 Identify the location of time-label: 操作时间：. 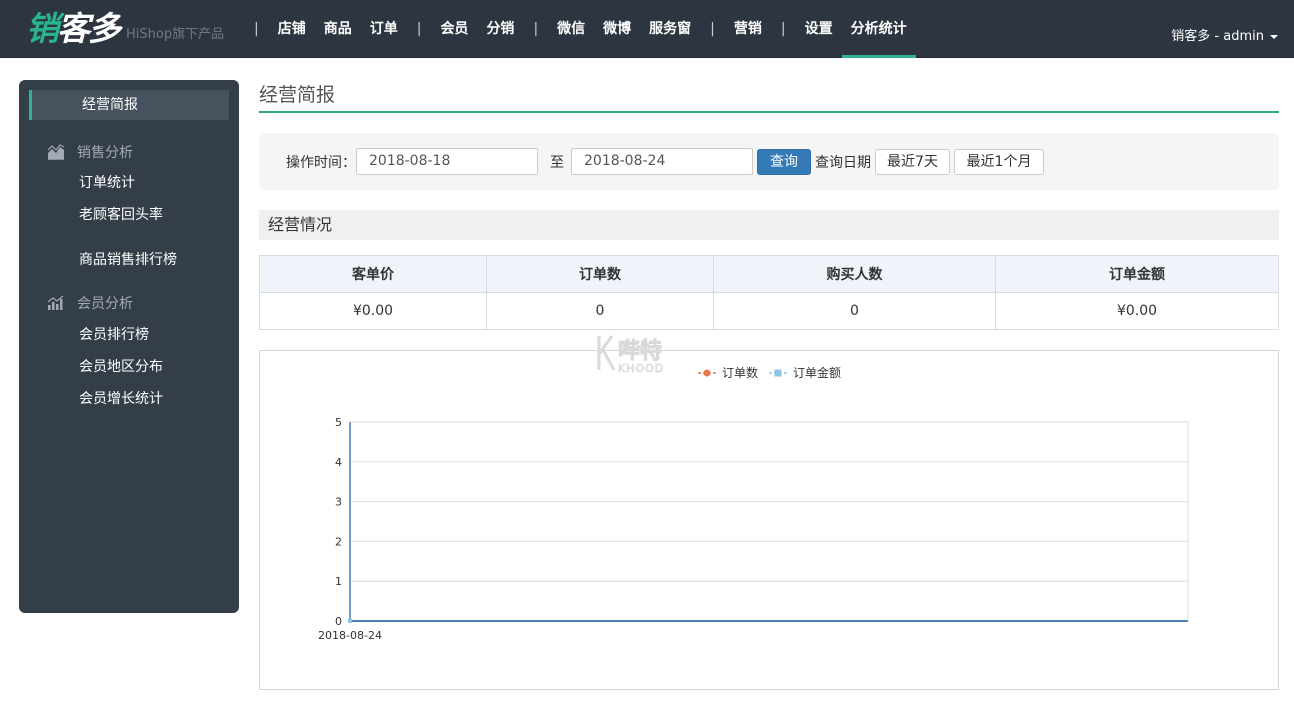
(321, 163).